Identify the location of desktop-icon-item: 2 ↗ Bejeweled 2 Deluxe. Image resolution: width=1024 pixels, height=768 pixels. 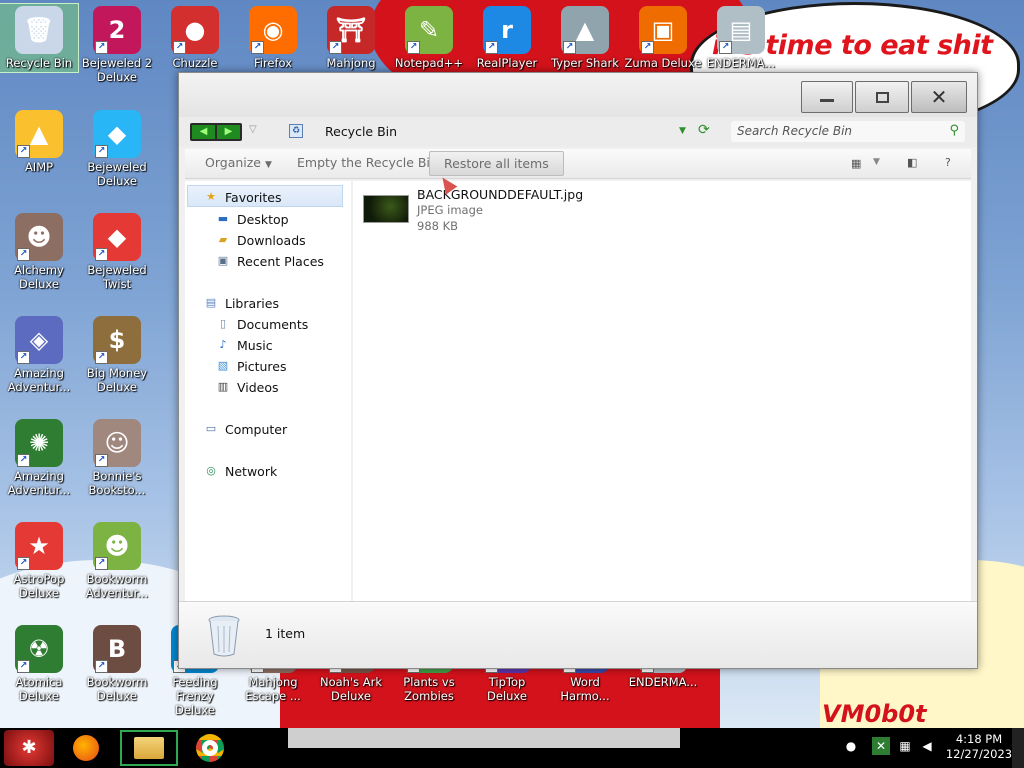
(117, 45).